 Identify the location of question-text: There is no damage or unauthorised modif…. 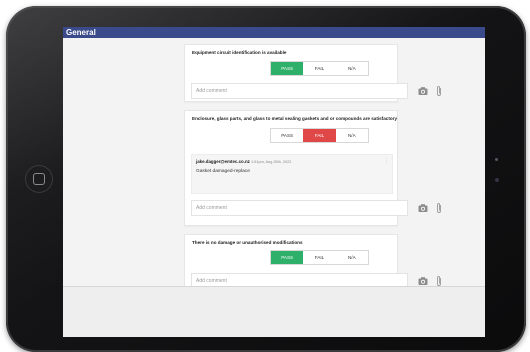
(247, 242).